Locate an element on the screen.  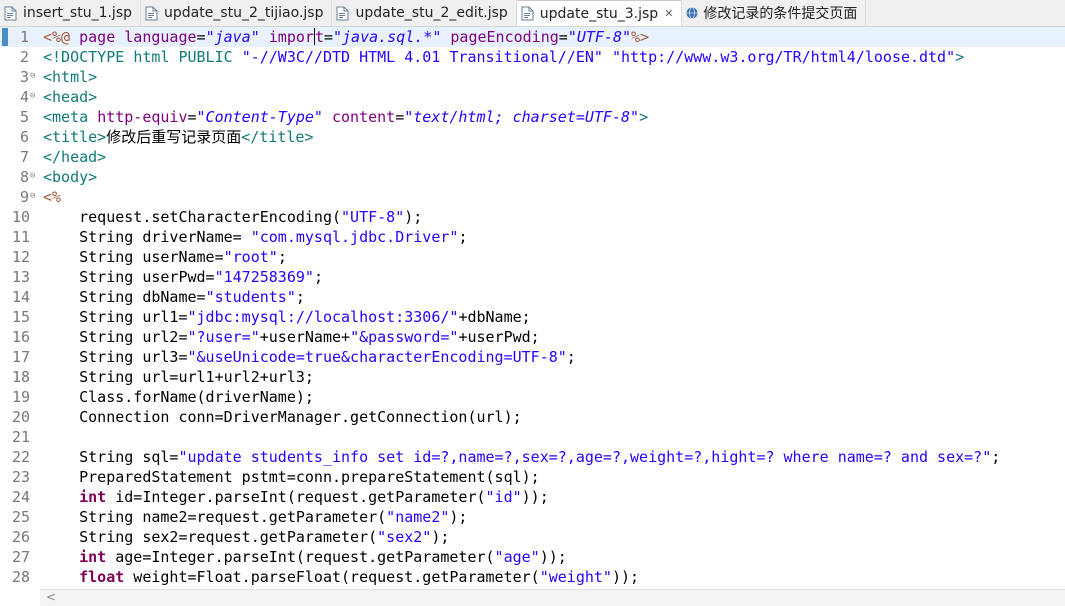
code-token: "id" is located at coordinates (503, 497).